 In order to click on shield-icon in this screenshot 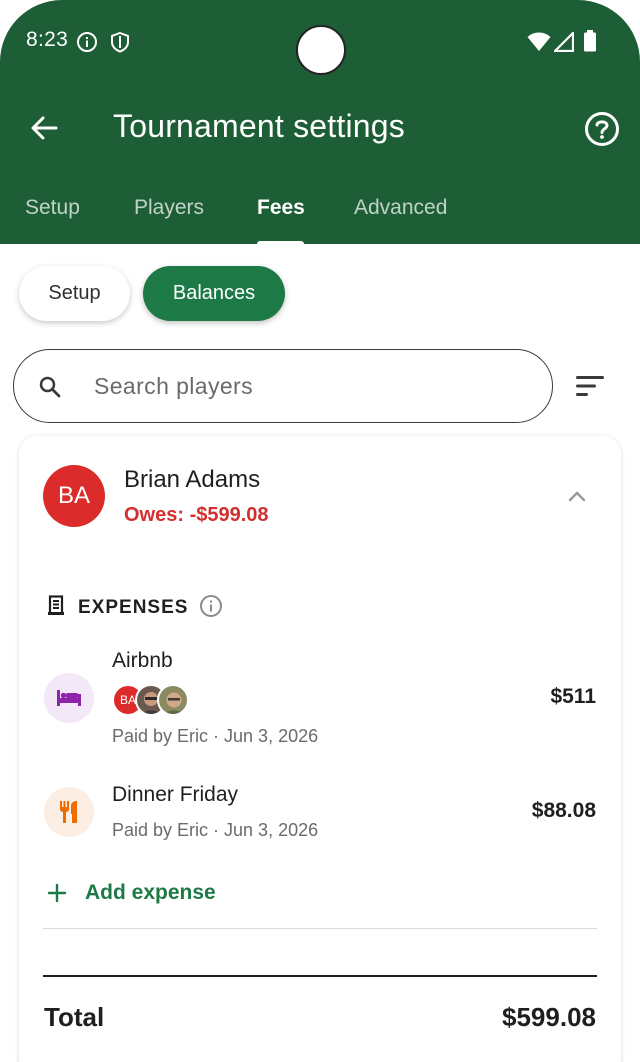, I will do `click(120, 44)`.